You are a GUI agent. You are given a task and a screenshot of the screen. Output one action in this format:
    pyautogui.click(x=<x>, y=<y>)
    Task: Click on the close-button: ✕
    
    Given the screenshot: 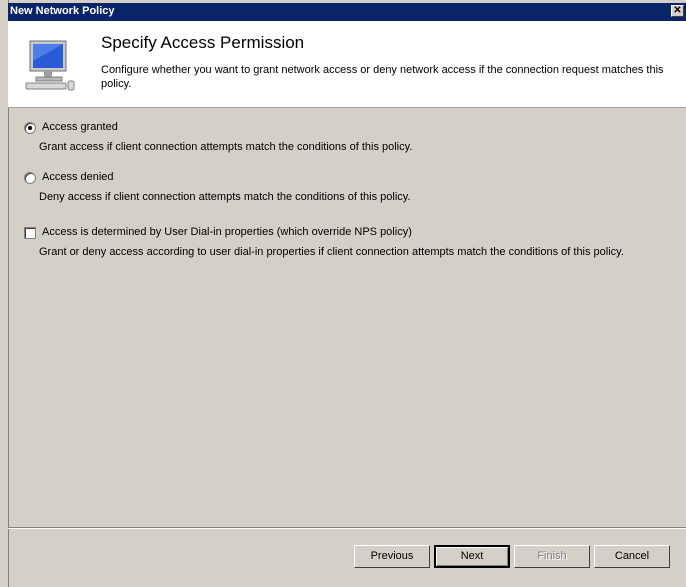 What is the action you would take?
    pyautogui.click(x=677, y=11)
    